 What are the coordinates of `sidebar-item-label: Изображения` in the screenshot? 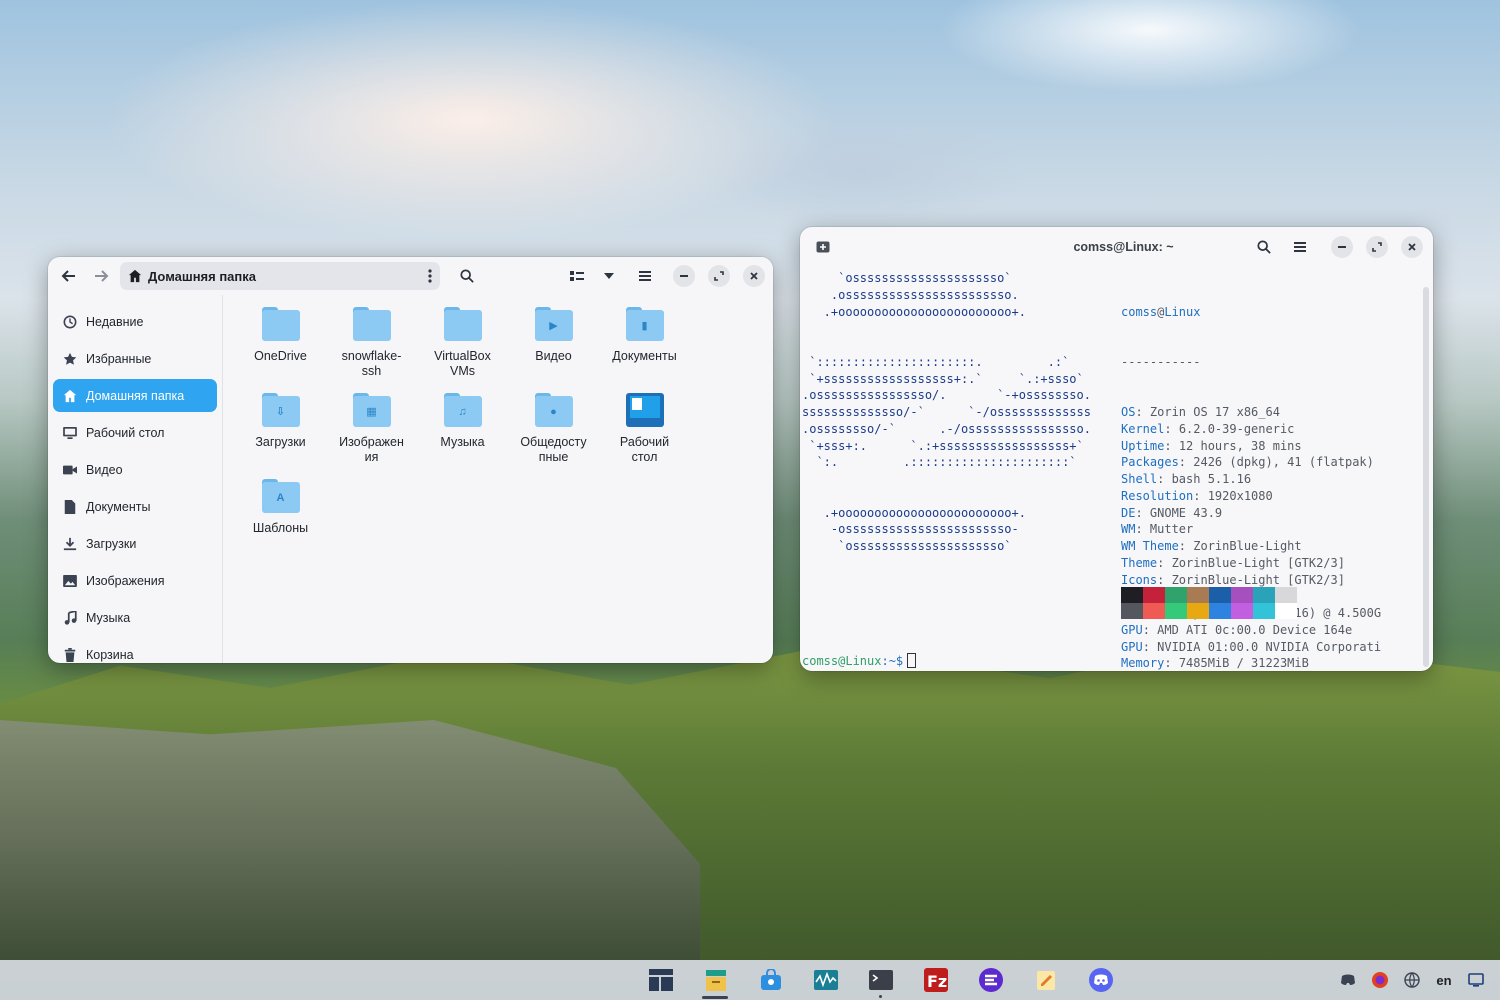 It's located at (125, 580).